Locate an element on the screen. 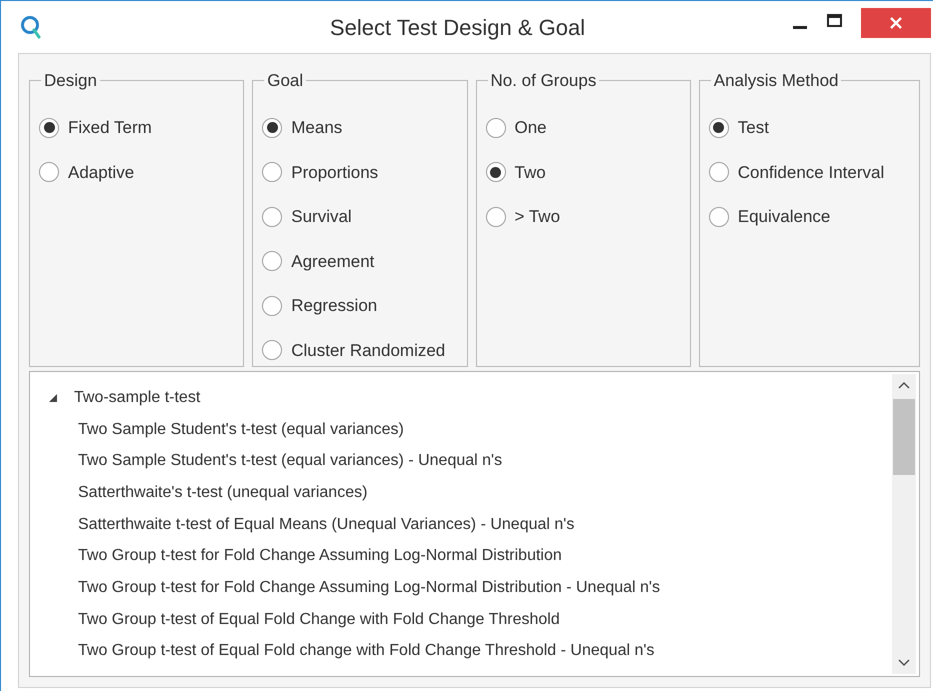  tree-item: Two-sample t-test is located at coordinates (137, 398).